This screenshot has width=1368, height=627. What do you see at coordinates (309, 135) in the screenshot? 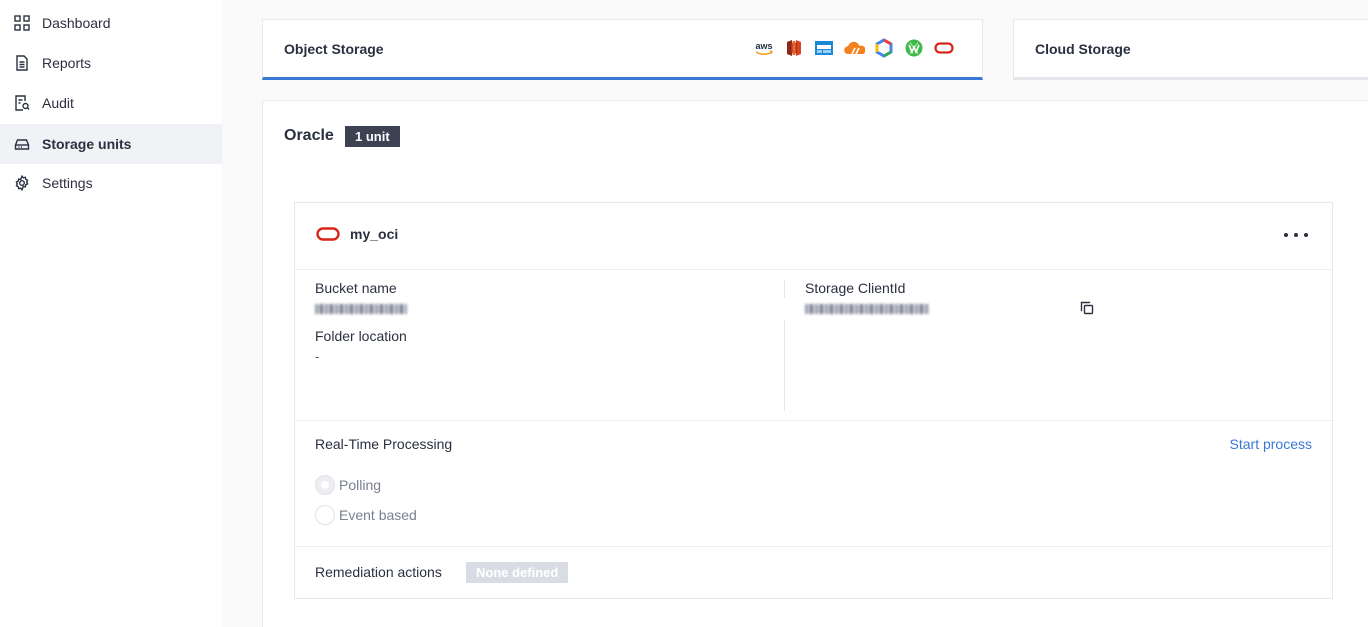
I see `section-title: Oracle` at bounding box center [309, 135].